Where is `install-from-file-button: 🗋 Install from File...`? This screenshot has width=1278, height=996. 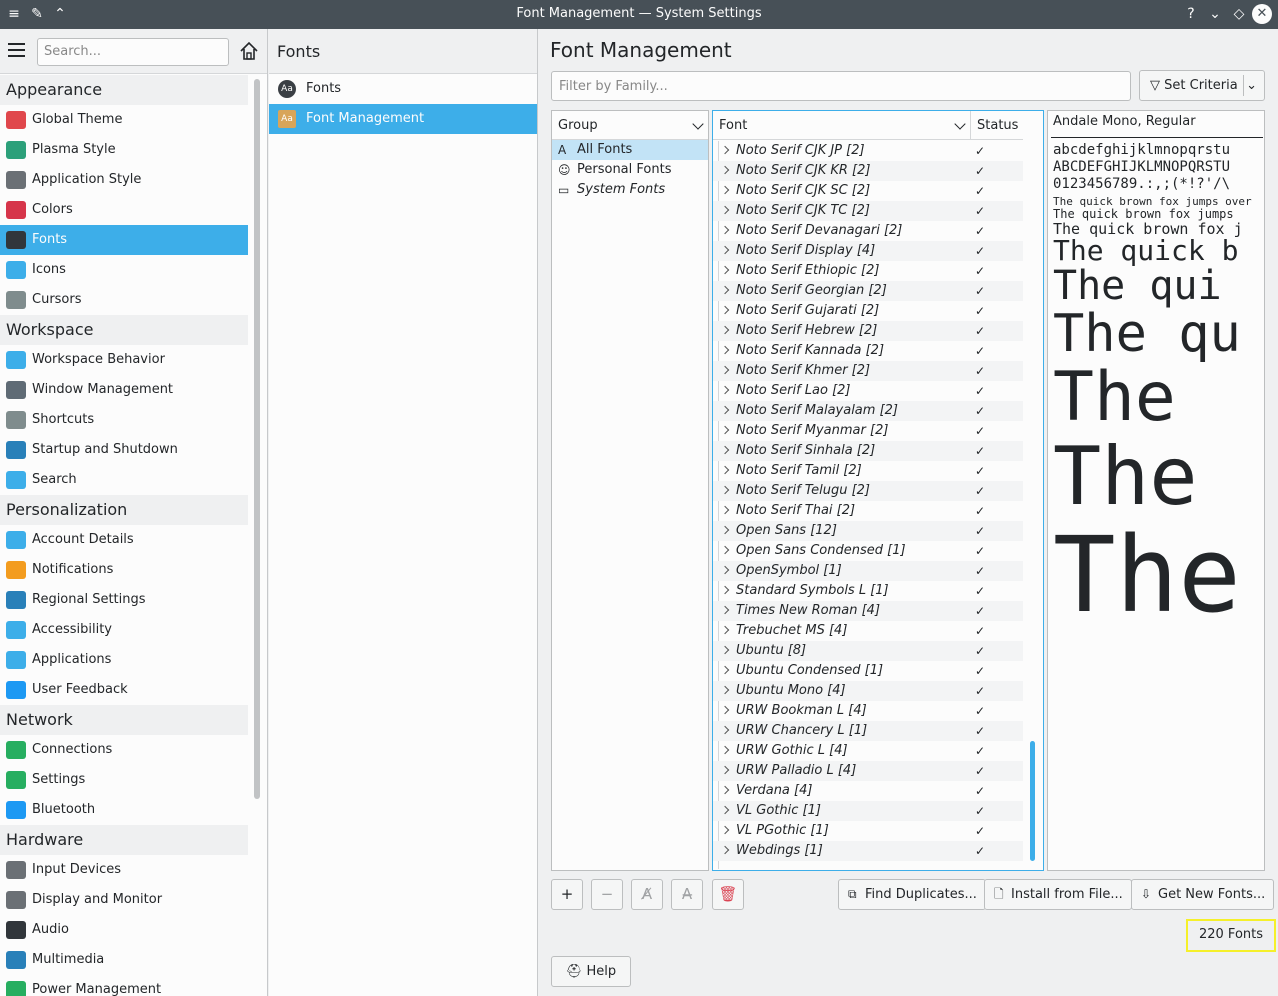
install-from-file-button: 🗋 Install from File... is located at coordinates (1058, 894).